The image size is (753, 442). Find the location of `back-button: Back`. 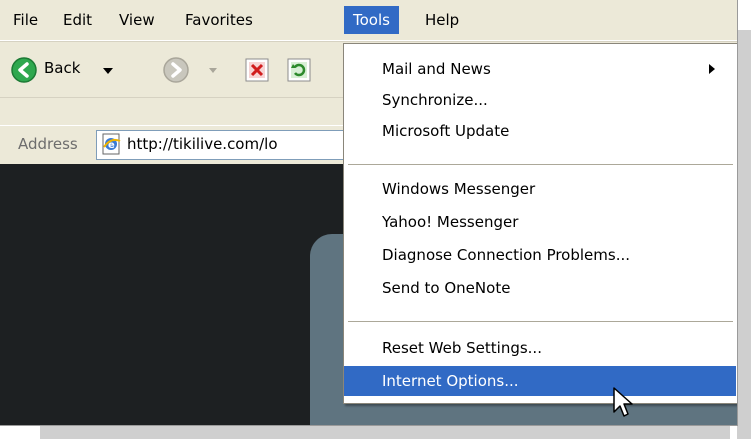

back-button: Back is located at coordinates (65, 70).